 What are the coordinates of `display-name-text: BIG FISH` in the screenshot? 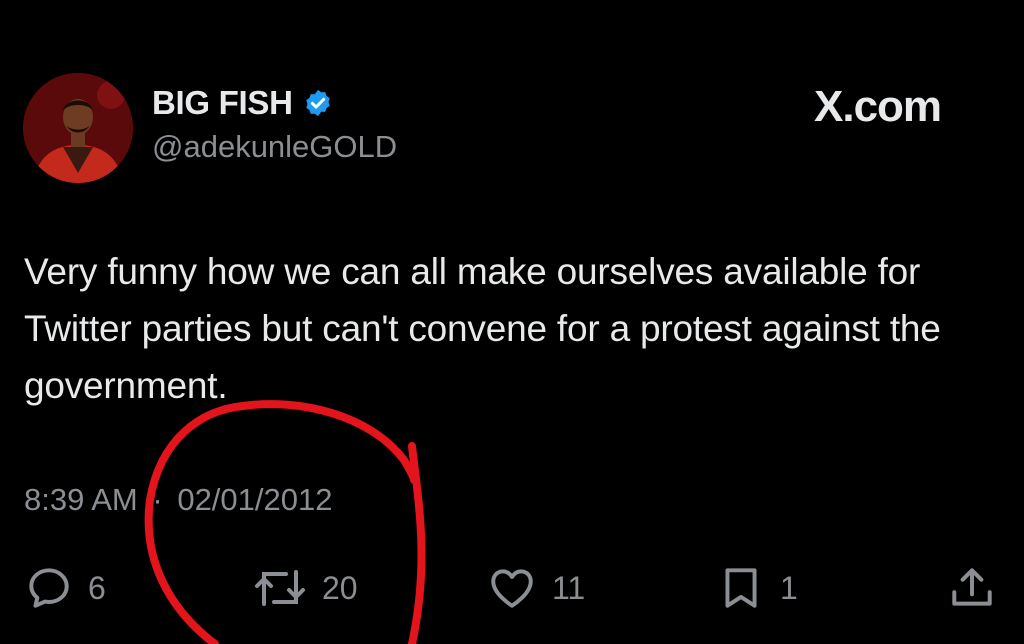 It's located at (222, 102).